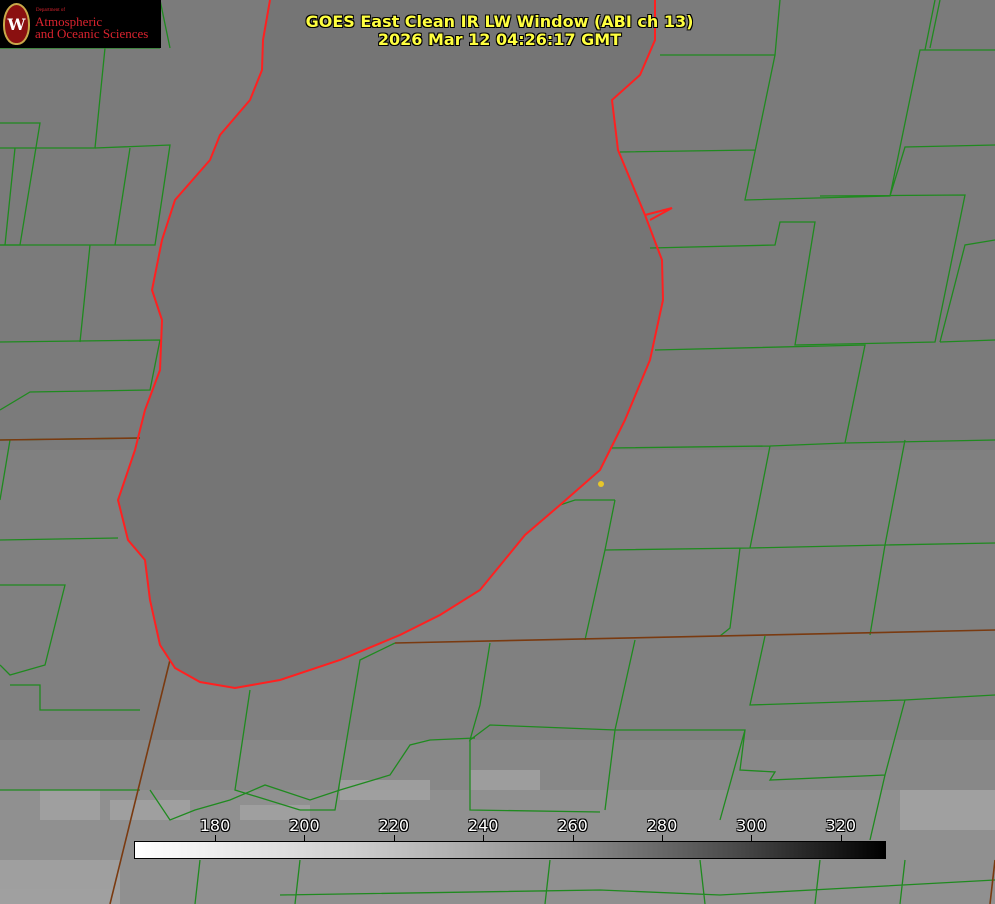 This screenshot has height=904, width=995. I want to click on colorbar-tick-label: 200, so click(304, 825).